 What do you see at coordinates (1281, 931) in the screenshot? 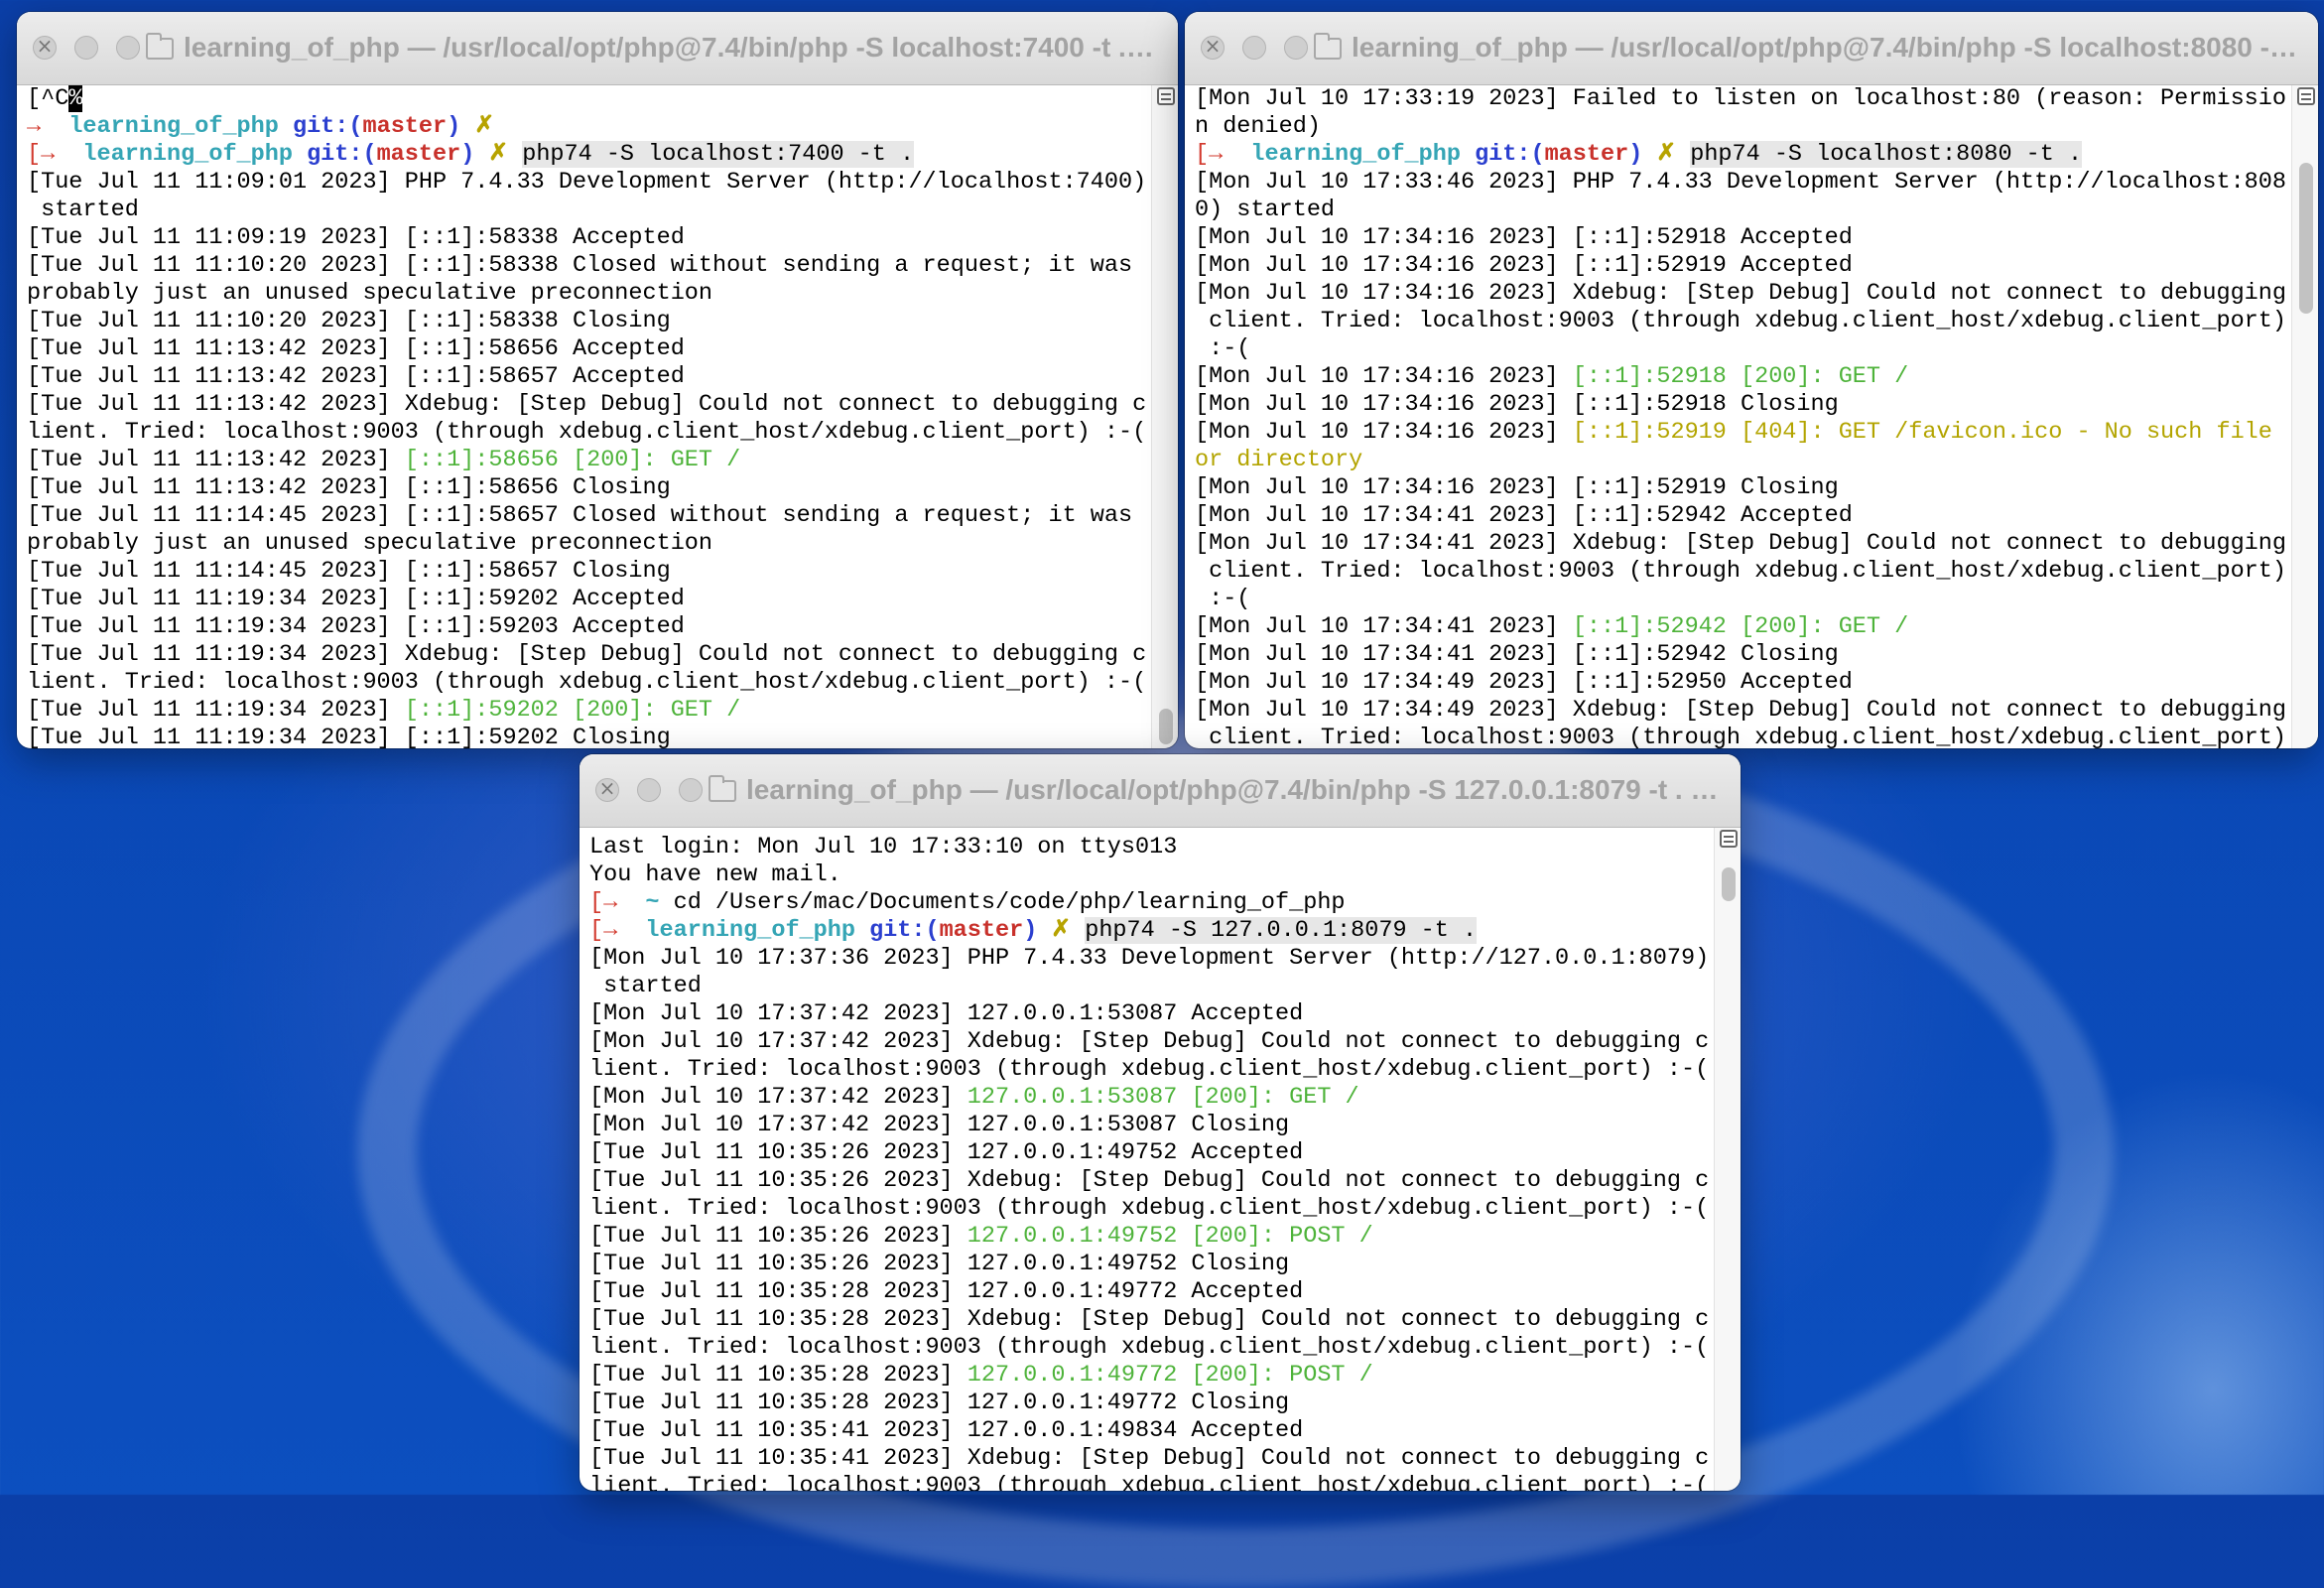
I see `command-text: php74 -S 127.0.0.1:8079 -t .` at bounding box center [1281, 931].